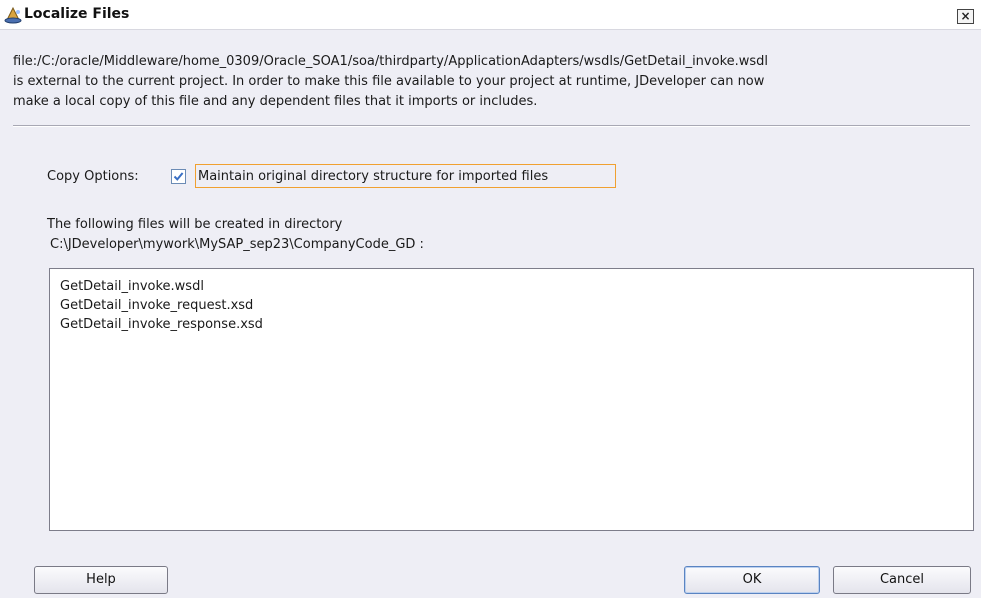 This screenshot has width=981, height=598. Describe the element at coordinates (161, 325) in the screenshot. I see `list-item: GetDetail_invoke_response.xsd` at that location.